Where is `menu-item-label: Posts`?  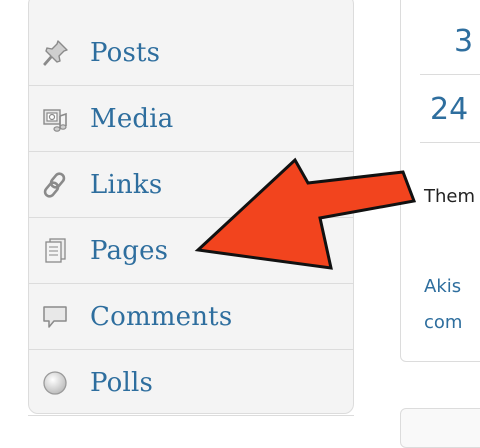
menu-item-label: Posts is located at coordinates (125, 52).